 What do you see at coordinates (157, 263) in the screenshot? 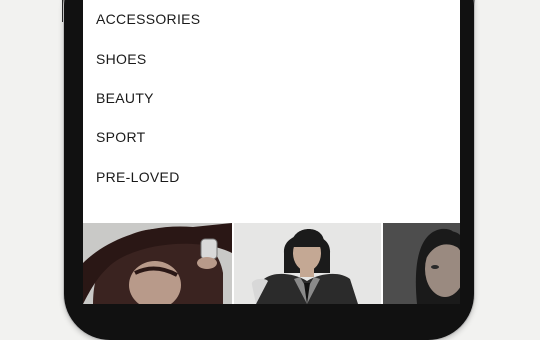
I see `woman-portrait-tile` at bounding box center [157, 263].